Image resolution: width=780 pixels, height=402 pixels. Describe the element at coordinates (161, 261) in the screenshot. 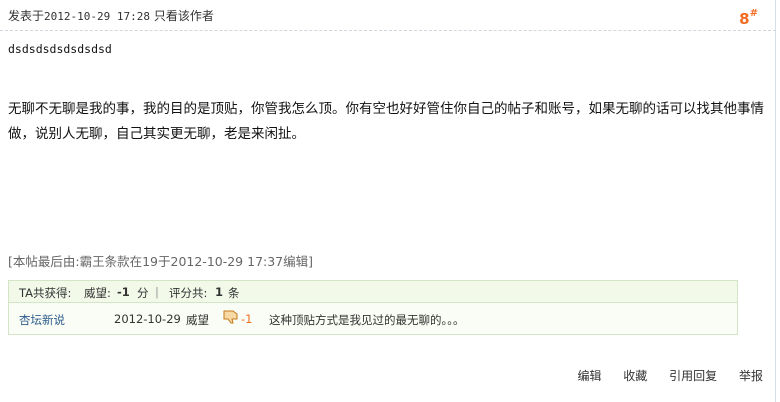

I see `edit-note: [本帖最后由:霸王条款在19于2012-10-29 17:37编辑]` at that location.